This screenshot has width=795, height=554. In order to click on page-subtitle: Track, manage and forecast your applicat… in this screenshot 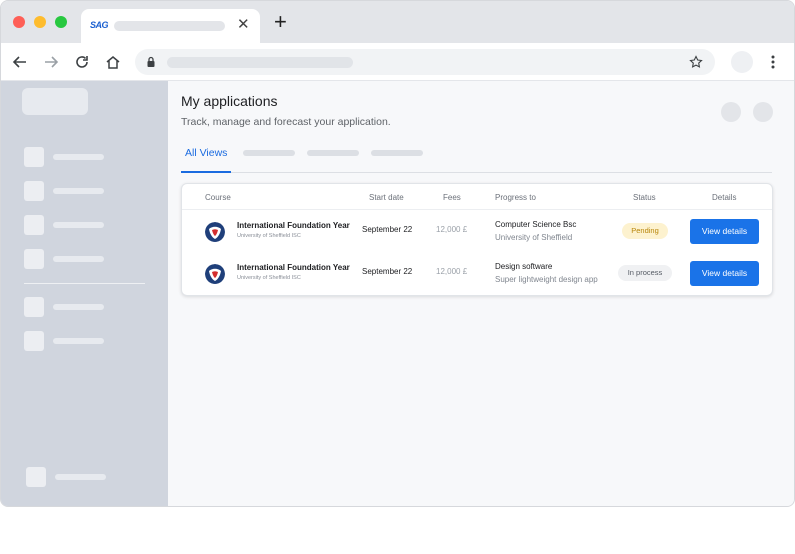, I will do `click(286, 122)`.